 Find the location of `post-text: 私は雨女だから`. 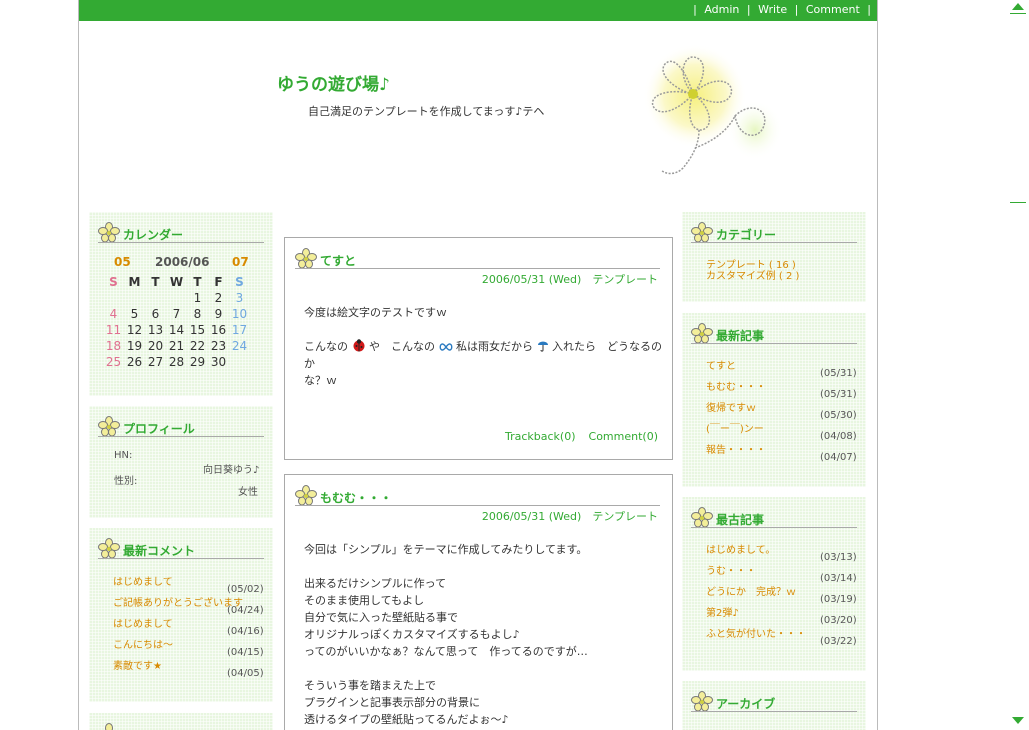

post-text: 私は雨女だから is located at coordinates (494, 346).